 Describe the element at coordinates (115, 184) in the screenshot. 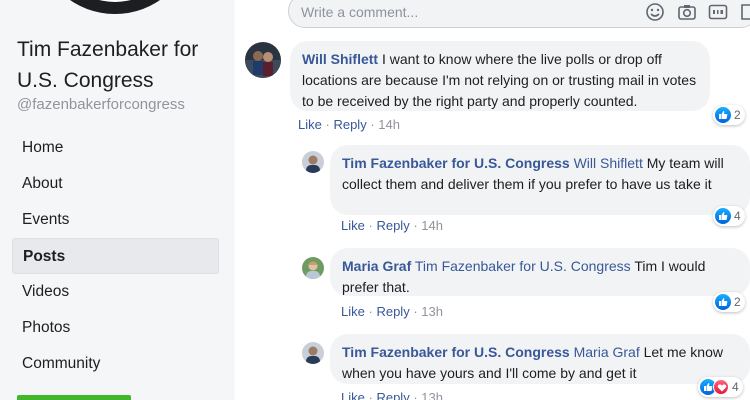

I see `nav-item-about: About` at that location.